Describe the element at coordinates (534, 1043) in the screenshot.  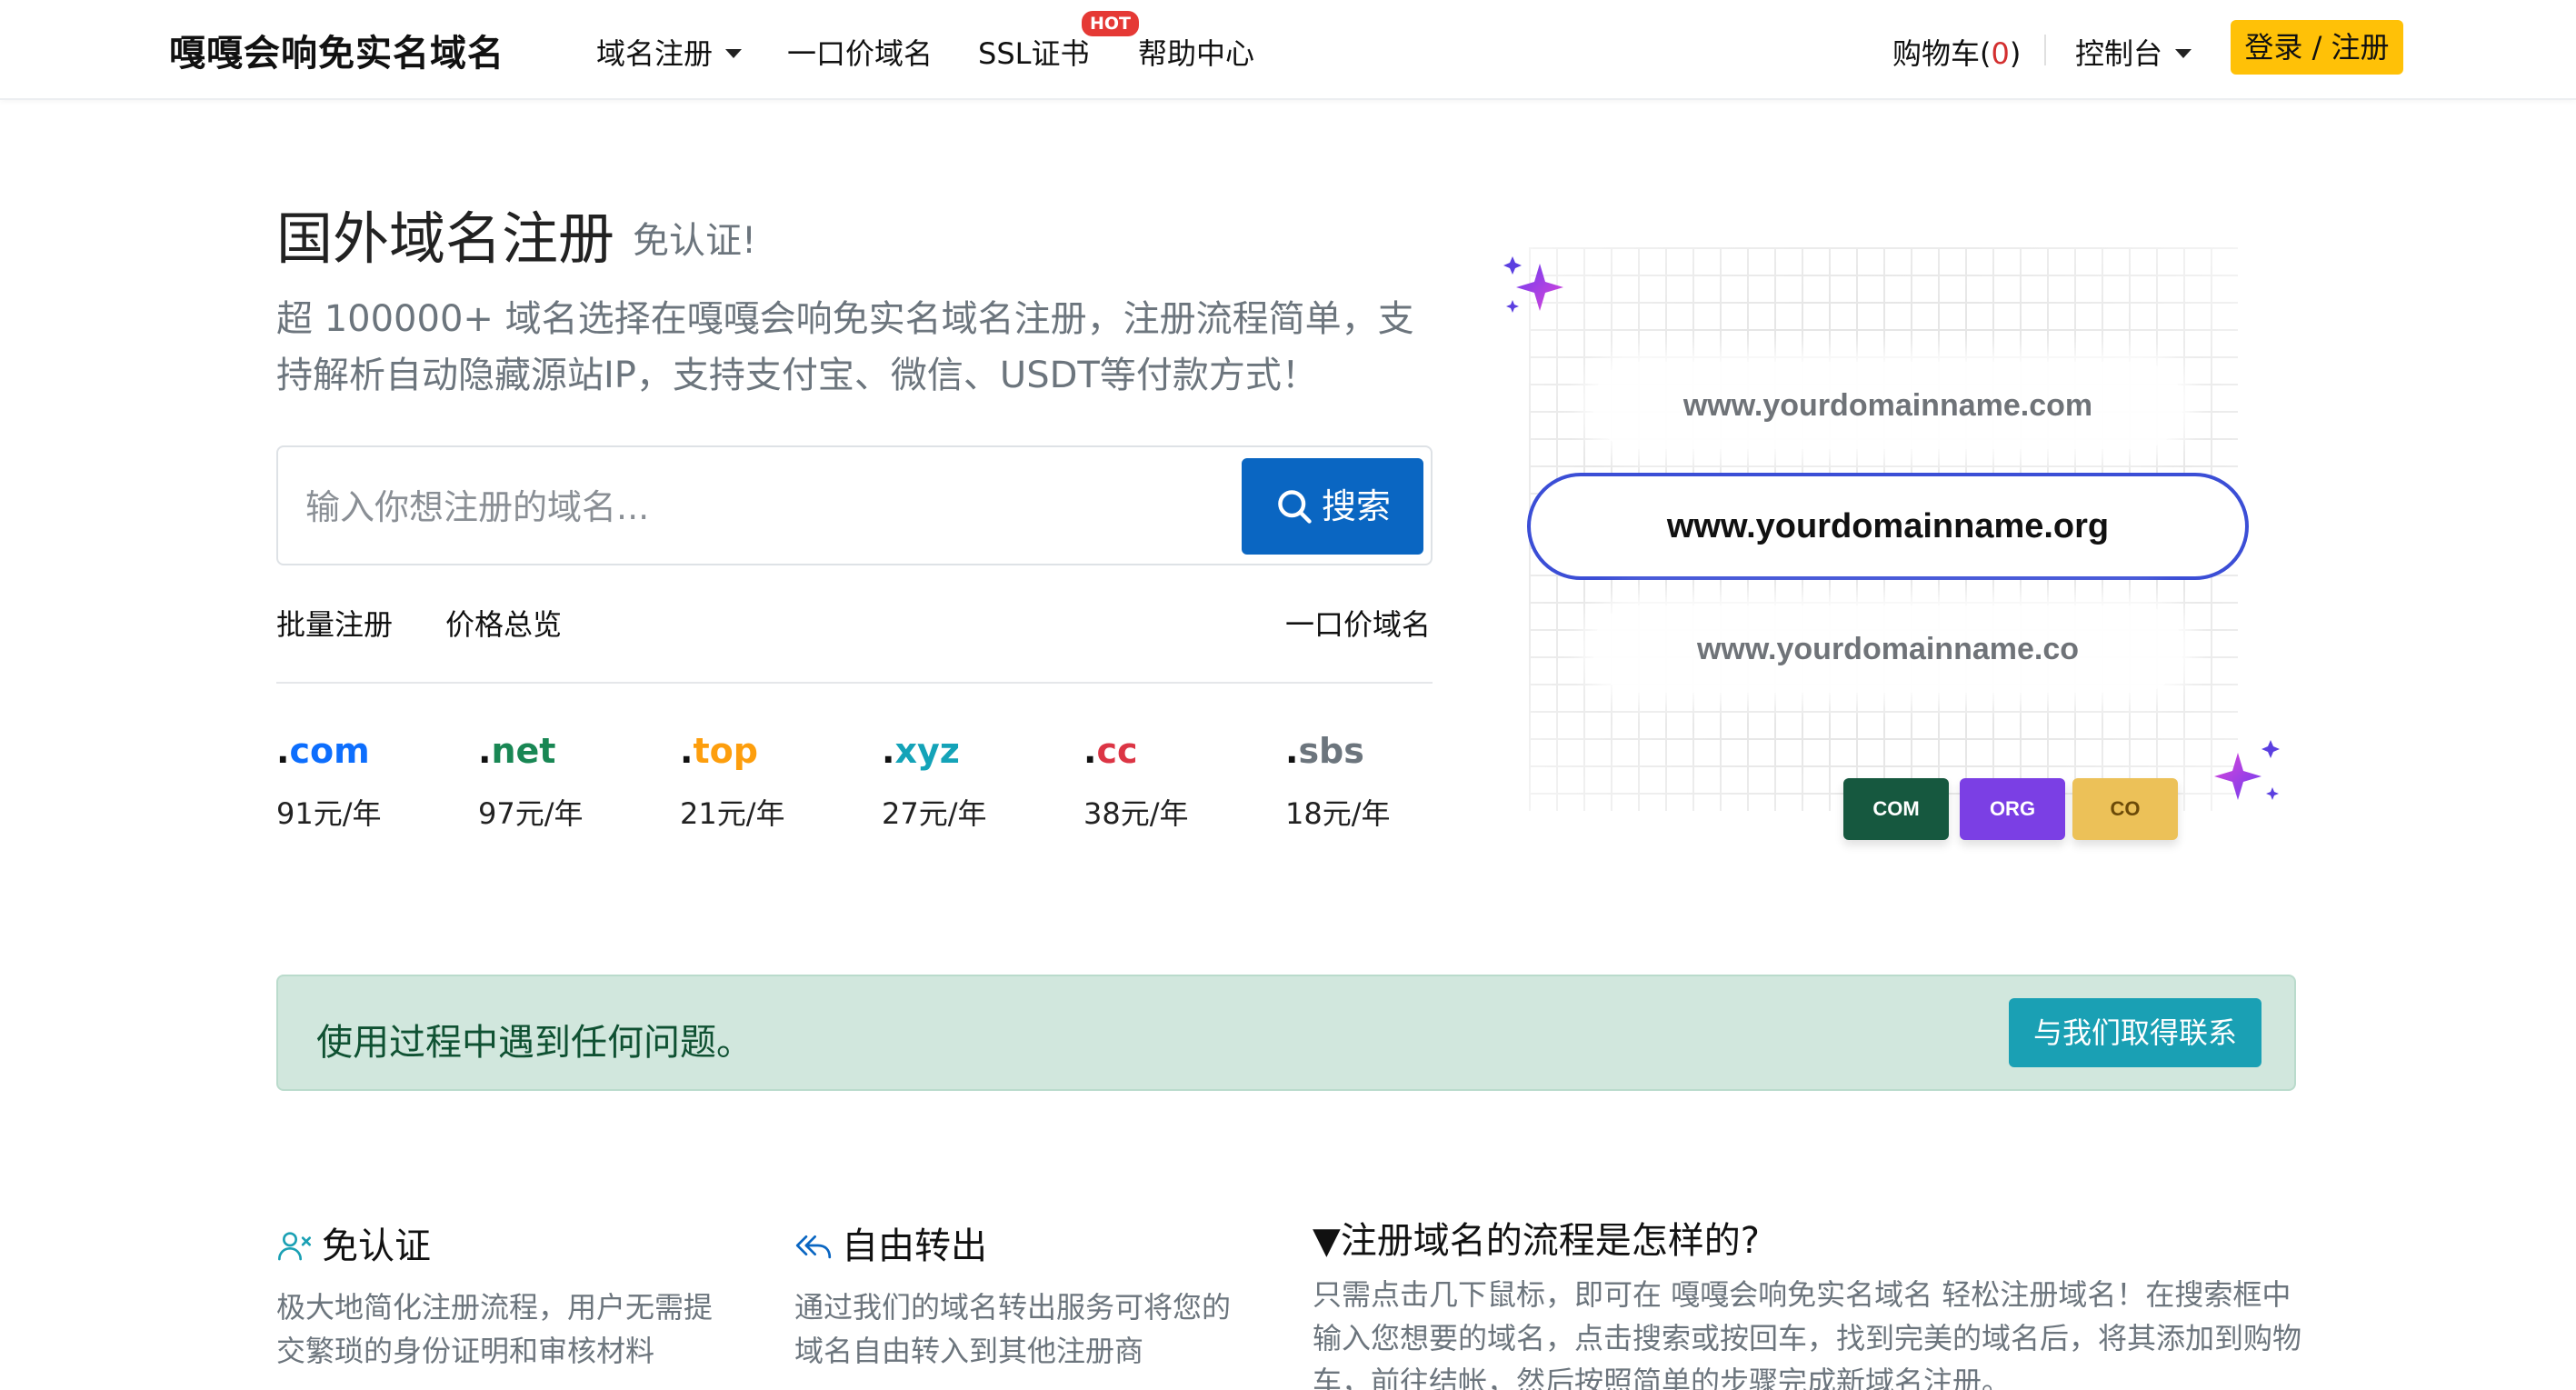
I see `help-alert-text: 使用过程中遇到任何问题。` at that location.